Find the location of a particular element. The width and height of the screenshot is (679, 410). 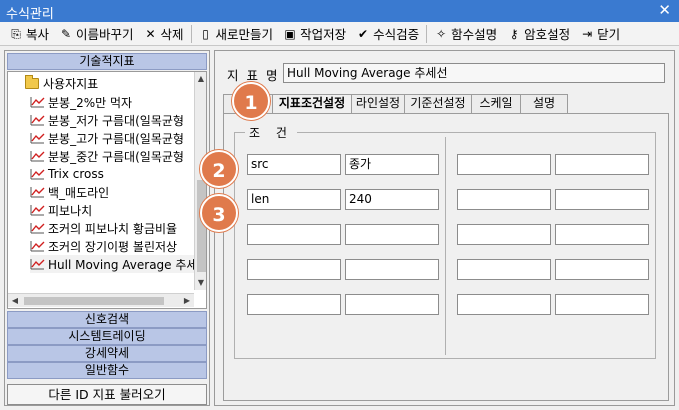

tree-item: 분봉_고가 구름대(일목균형 is located at coordinates (115, 138).